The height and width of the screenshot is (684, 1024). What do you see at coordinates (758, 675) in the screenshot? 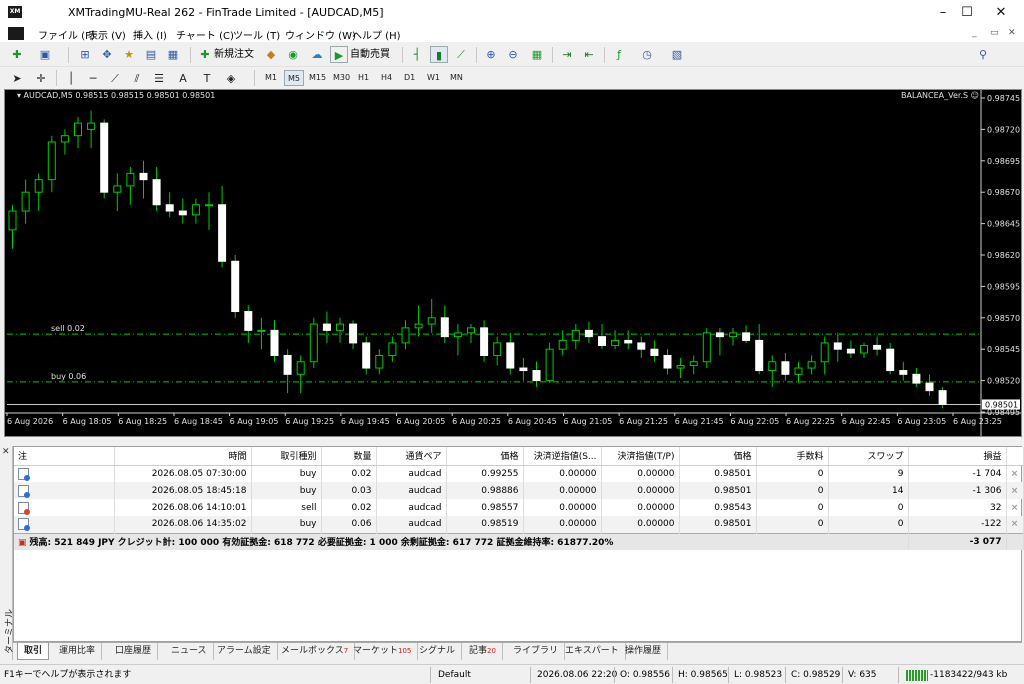
I see `status-low: L: 0.98523` at bounding box center [758, 675].